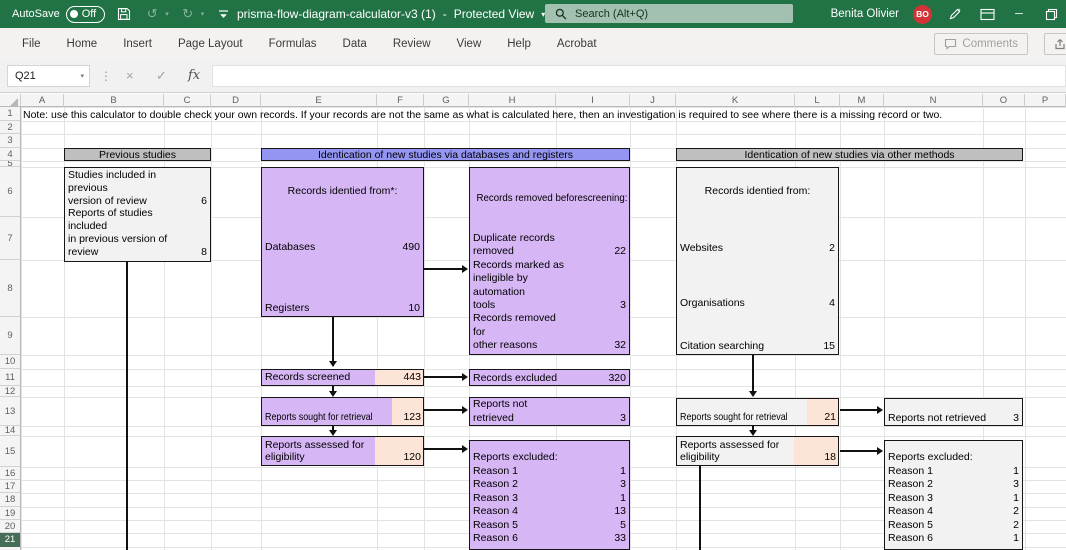  I want to click on reports-not-retrieved-box: Reports not retrieved 3, so click(549, 411).